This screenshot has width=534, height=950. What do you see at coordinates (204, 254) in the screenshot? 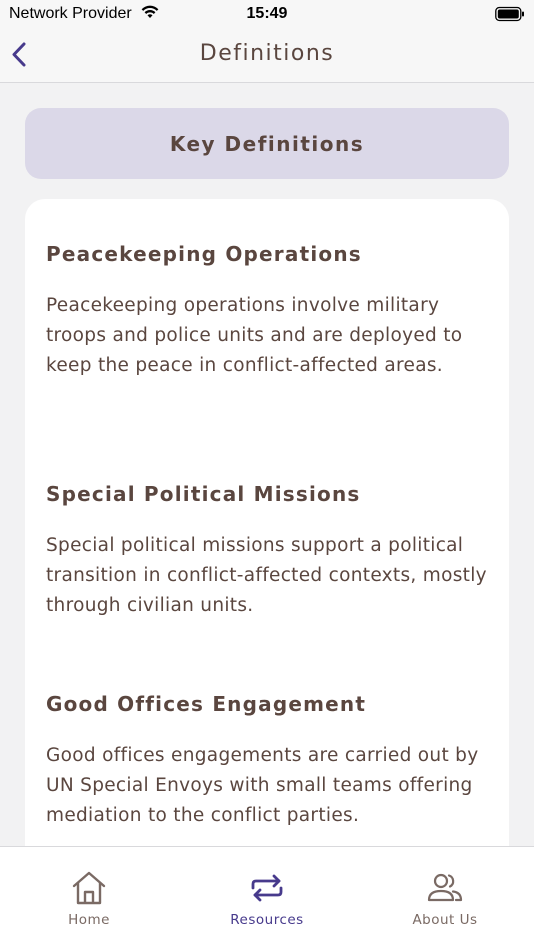
I see `definition-title: Peacekeeping Operations` at bounding box center [204, 254].